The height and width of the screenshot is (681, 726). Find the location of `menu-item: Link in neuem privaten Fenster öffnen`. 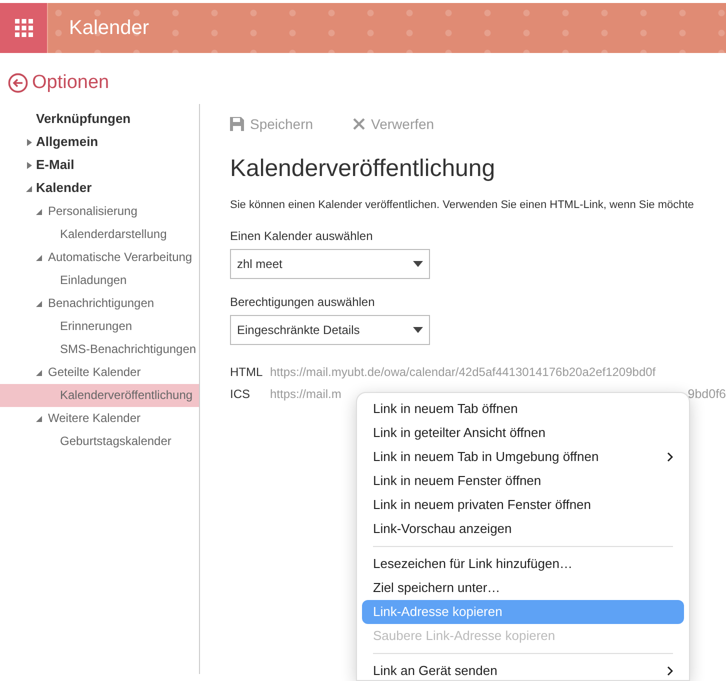

menu-item: Link in neuem privaten Fenster öffnen is located at coordinates (523, 505).